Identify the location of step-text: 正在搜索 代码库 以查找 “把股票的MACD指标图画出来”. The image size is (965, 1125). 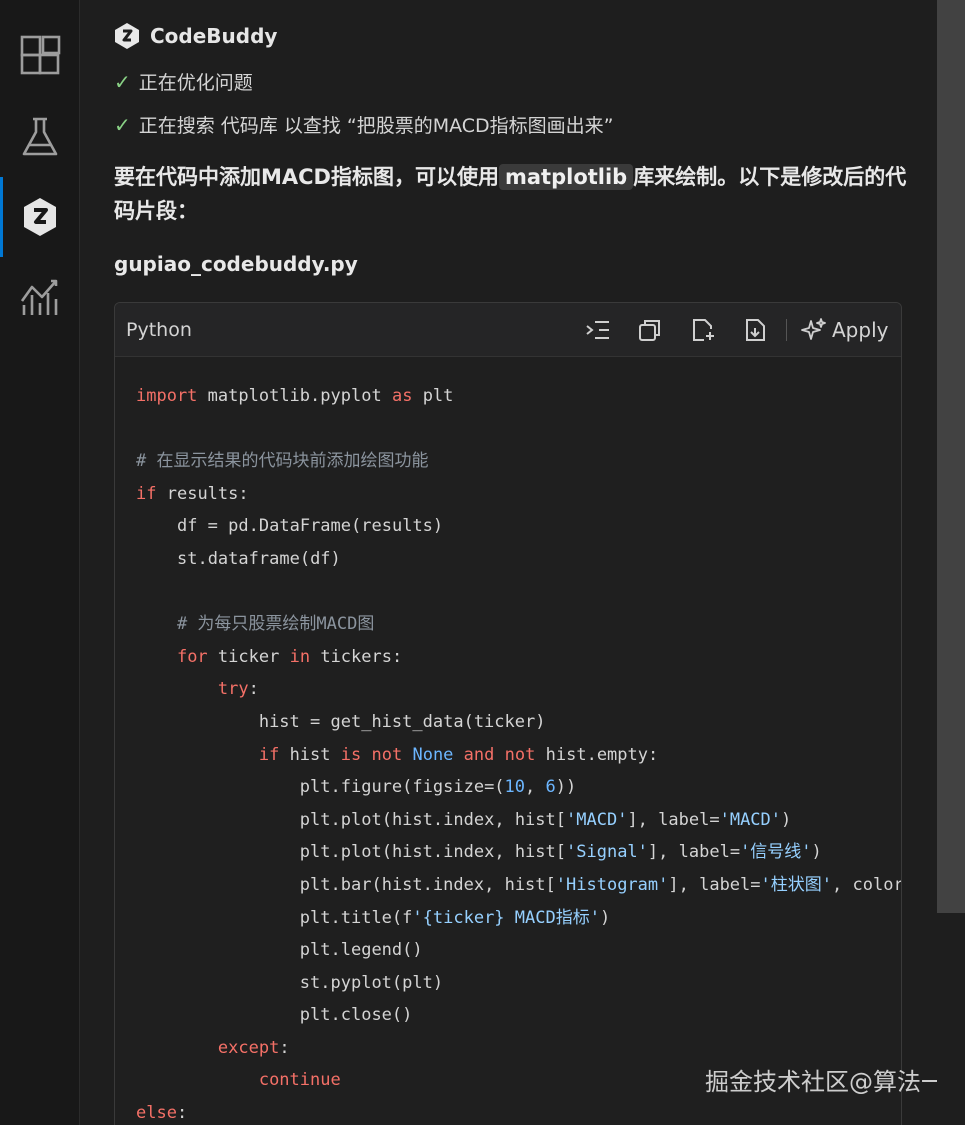
(376, 126).